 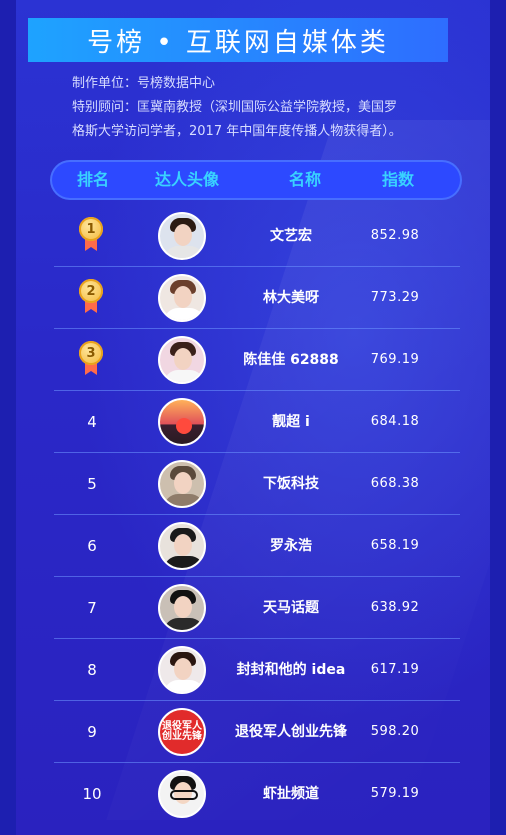 I want to click on advisor-text-line-1: 特别顾问：匡冀南教授（深圳国际公益学院教授，美国罗, so click(x=235, y=107).